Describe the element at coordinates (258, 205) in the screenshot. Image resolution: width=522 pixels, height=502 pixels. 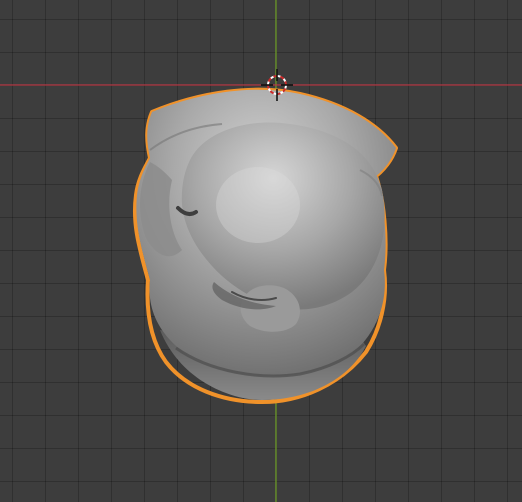
I see `sculpt-highlight` at that location.